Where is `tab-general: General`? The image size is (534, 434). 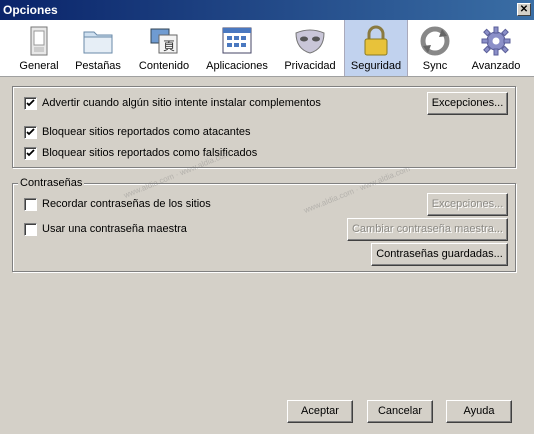
tab-general: General is located at coordinates (39, 48).